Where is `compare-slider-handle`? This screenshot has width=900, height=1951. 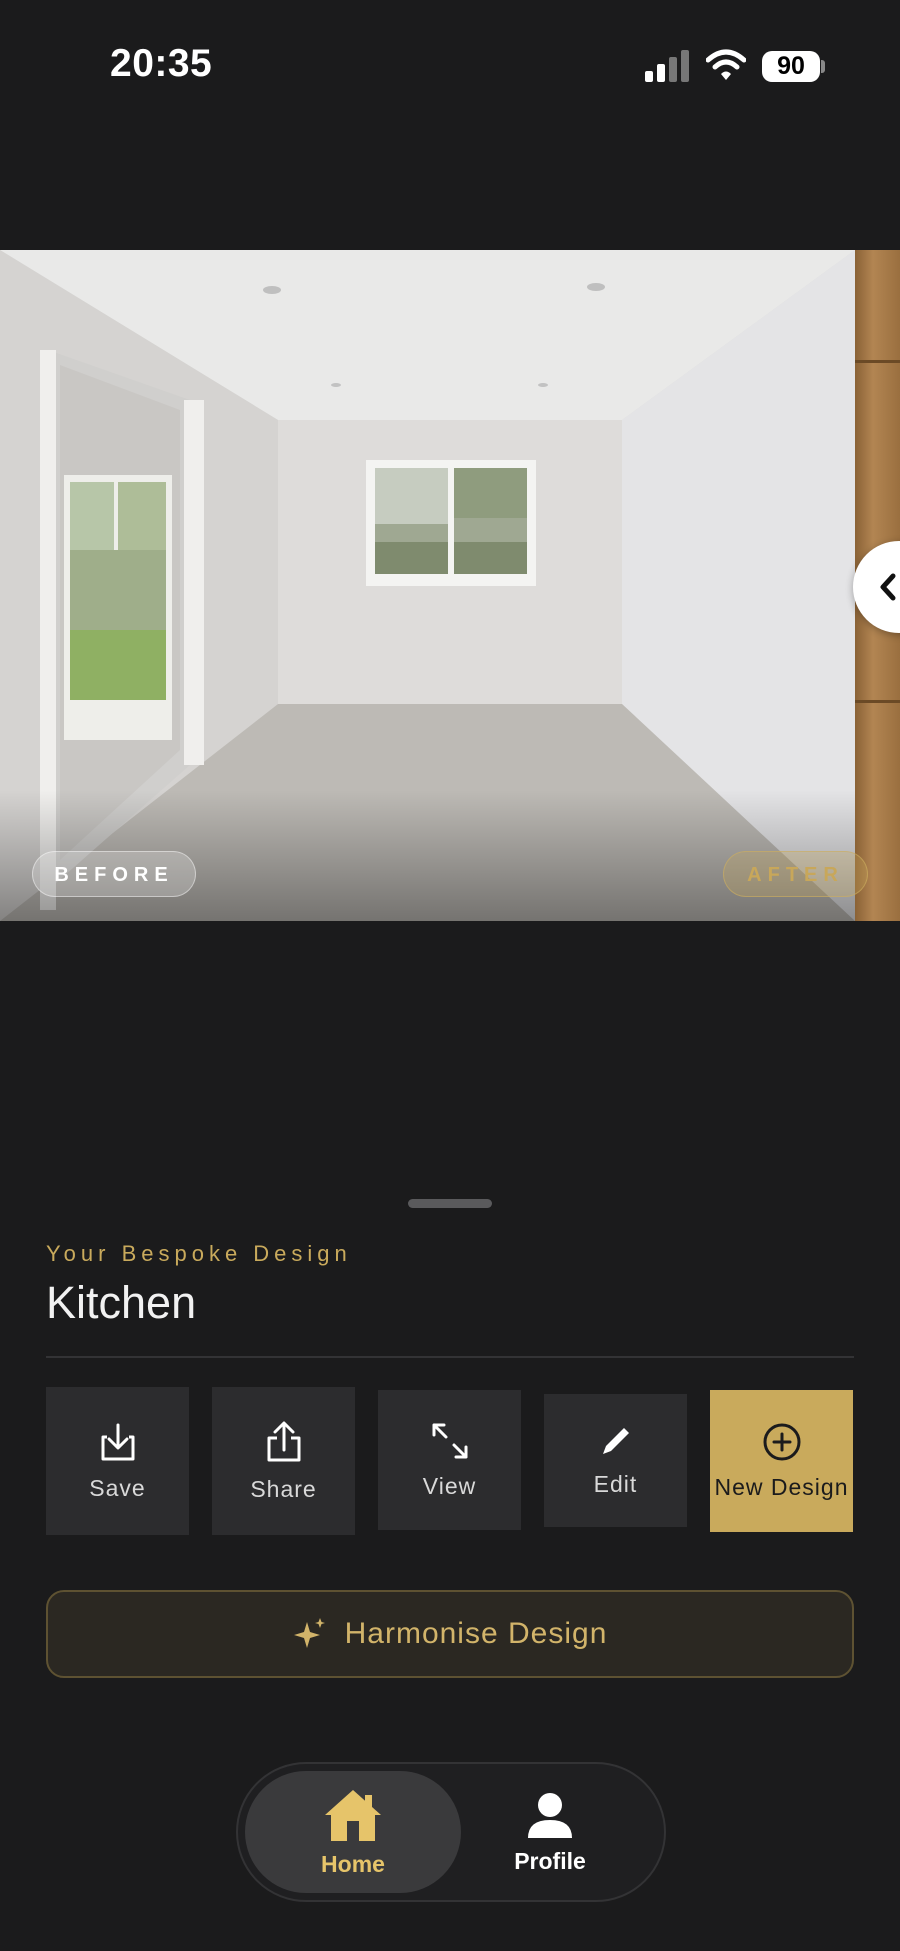 compare-slider-handle is located at coordinates (876, 587).